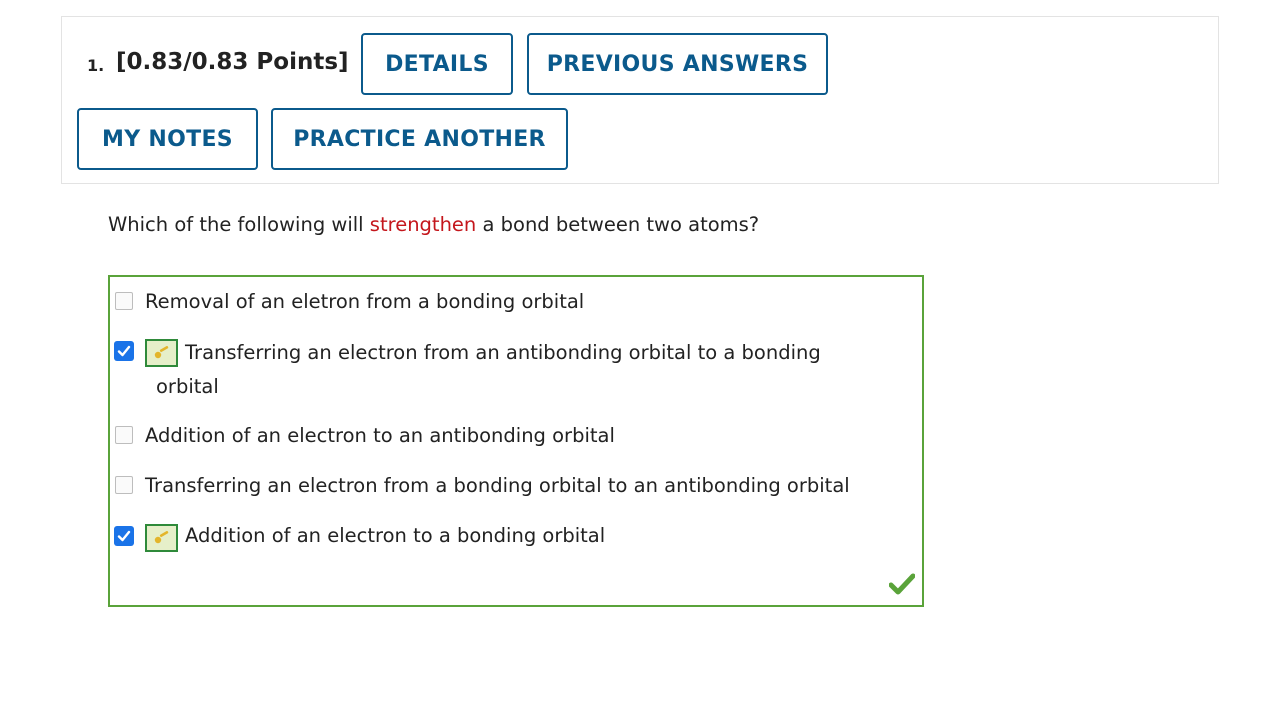  Describe the element at coordinates (618, 224) in the screenshot. I see `prompt-text-after: a bond between two atoms?` at that location.